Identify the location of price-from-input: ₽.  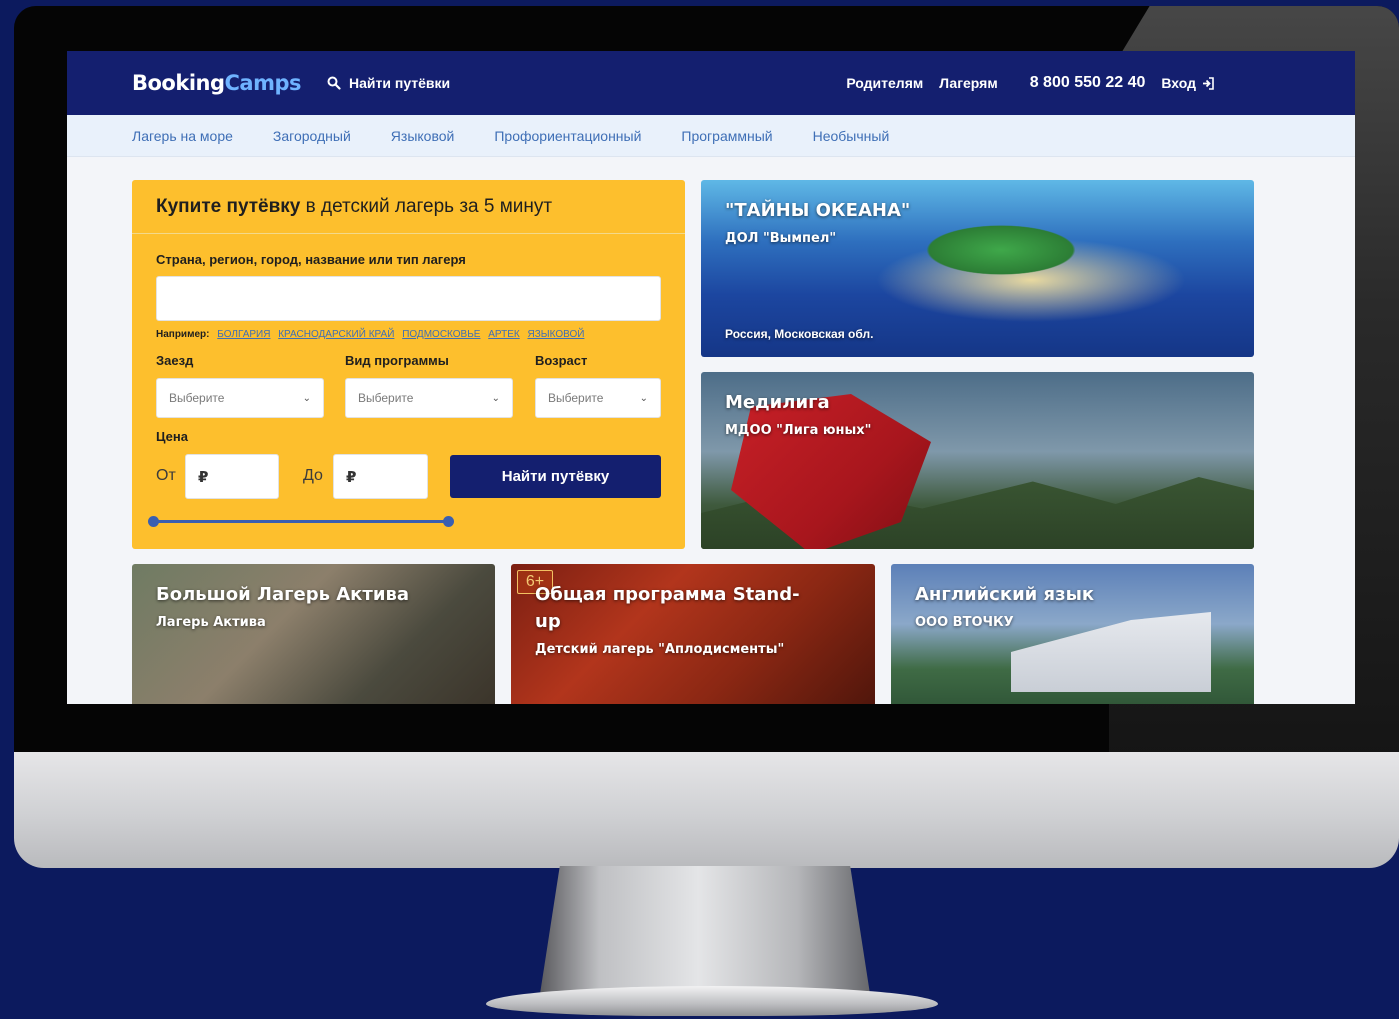
(232, 476).